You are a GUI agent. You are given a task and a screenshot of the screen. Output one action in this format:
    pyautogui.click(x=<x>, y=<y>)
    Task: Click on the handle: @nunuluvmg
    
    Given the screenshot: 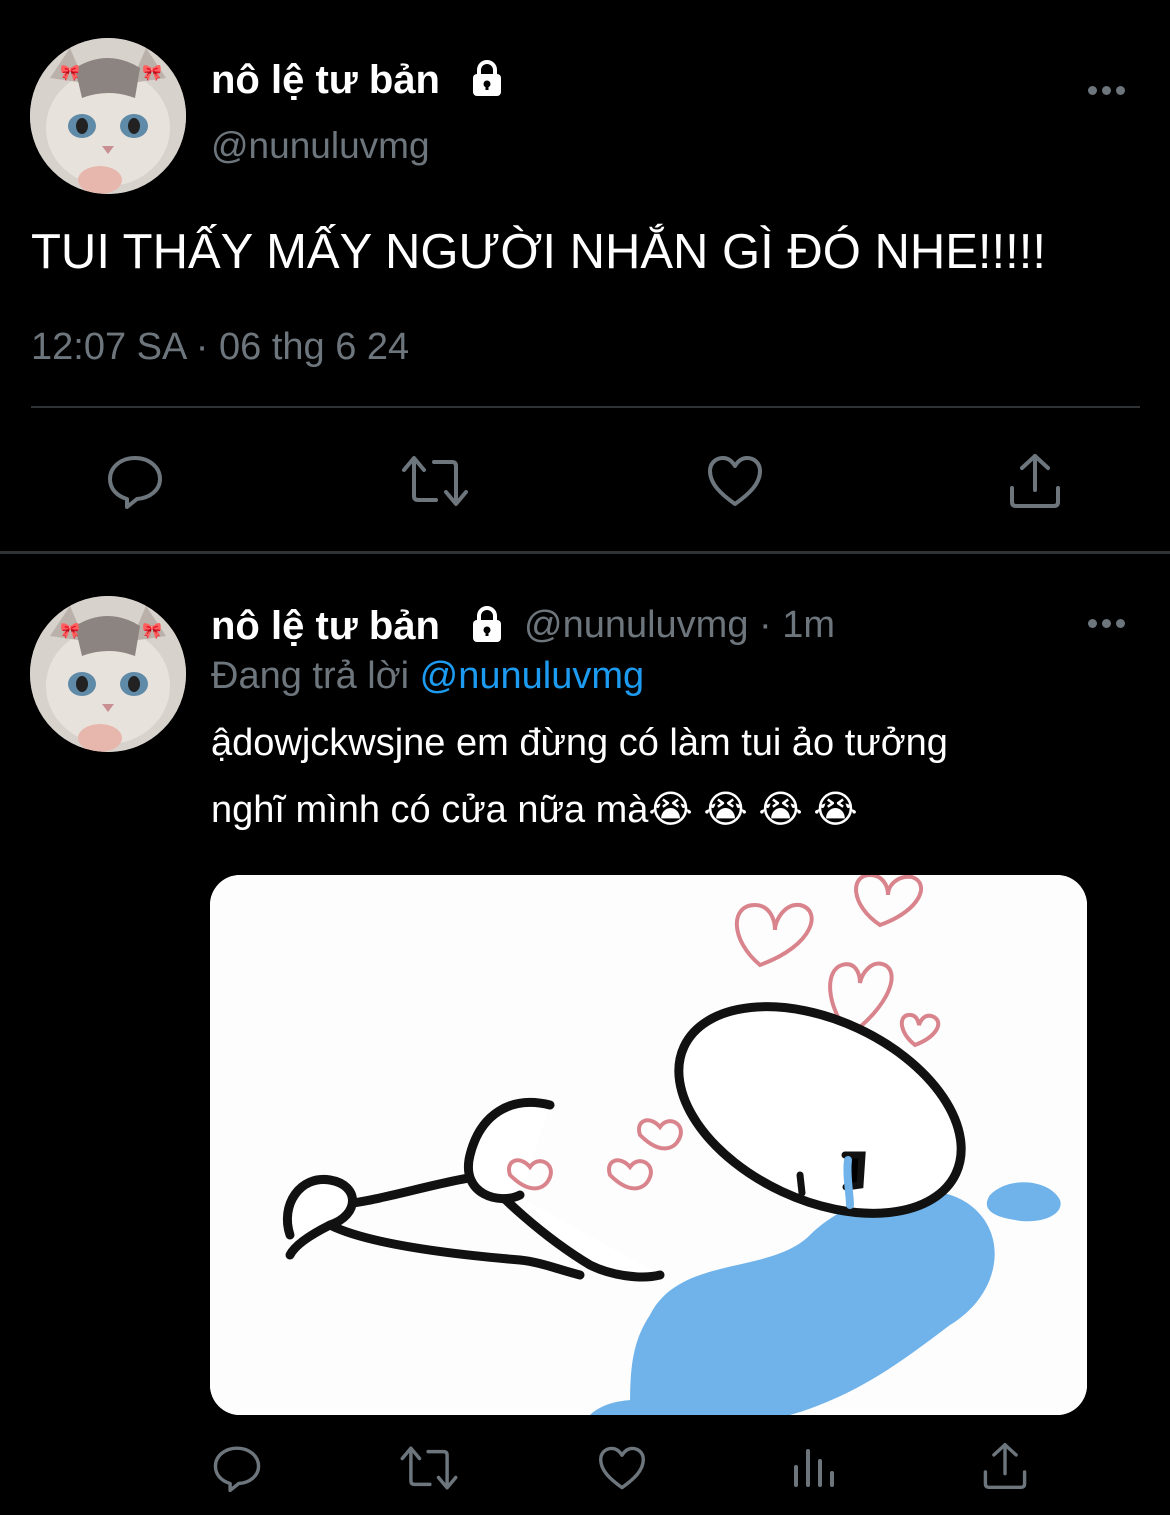 What is the action you would take?
    pyautogui.click(x=320, y=146)
    